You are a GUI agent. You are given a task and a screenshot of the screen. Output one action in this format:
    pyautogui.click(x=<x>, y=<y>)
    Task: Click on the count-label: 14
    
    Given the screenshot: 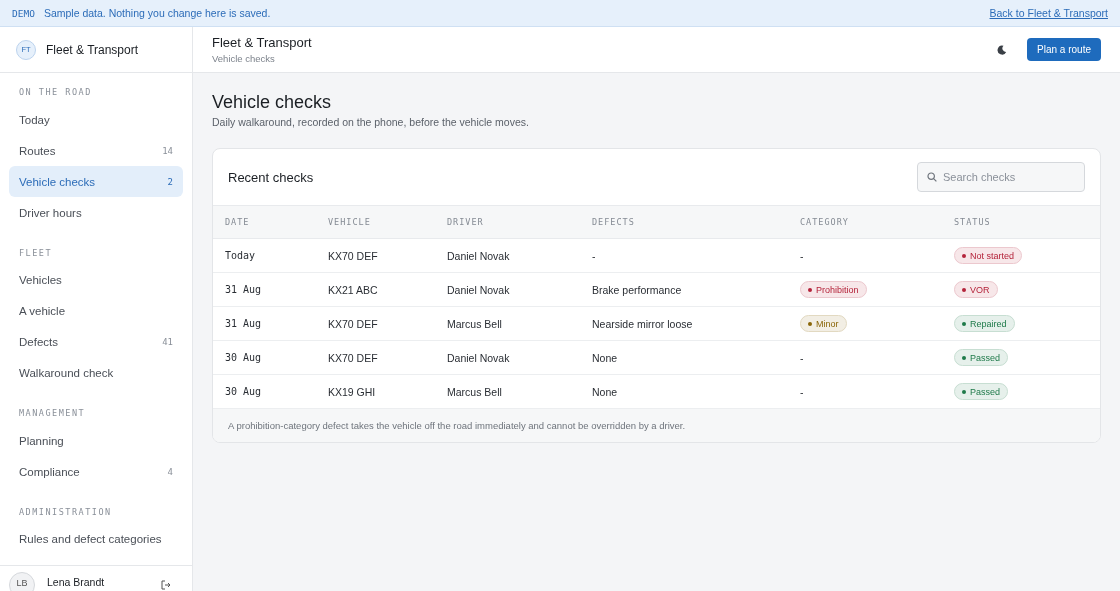 What is the action you would take?
    pyautogui.click(x=167, y=150)
    